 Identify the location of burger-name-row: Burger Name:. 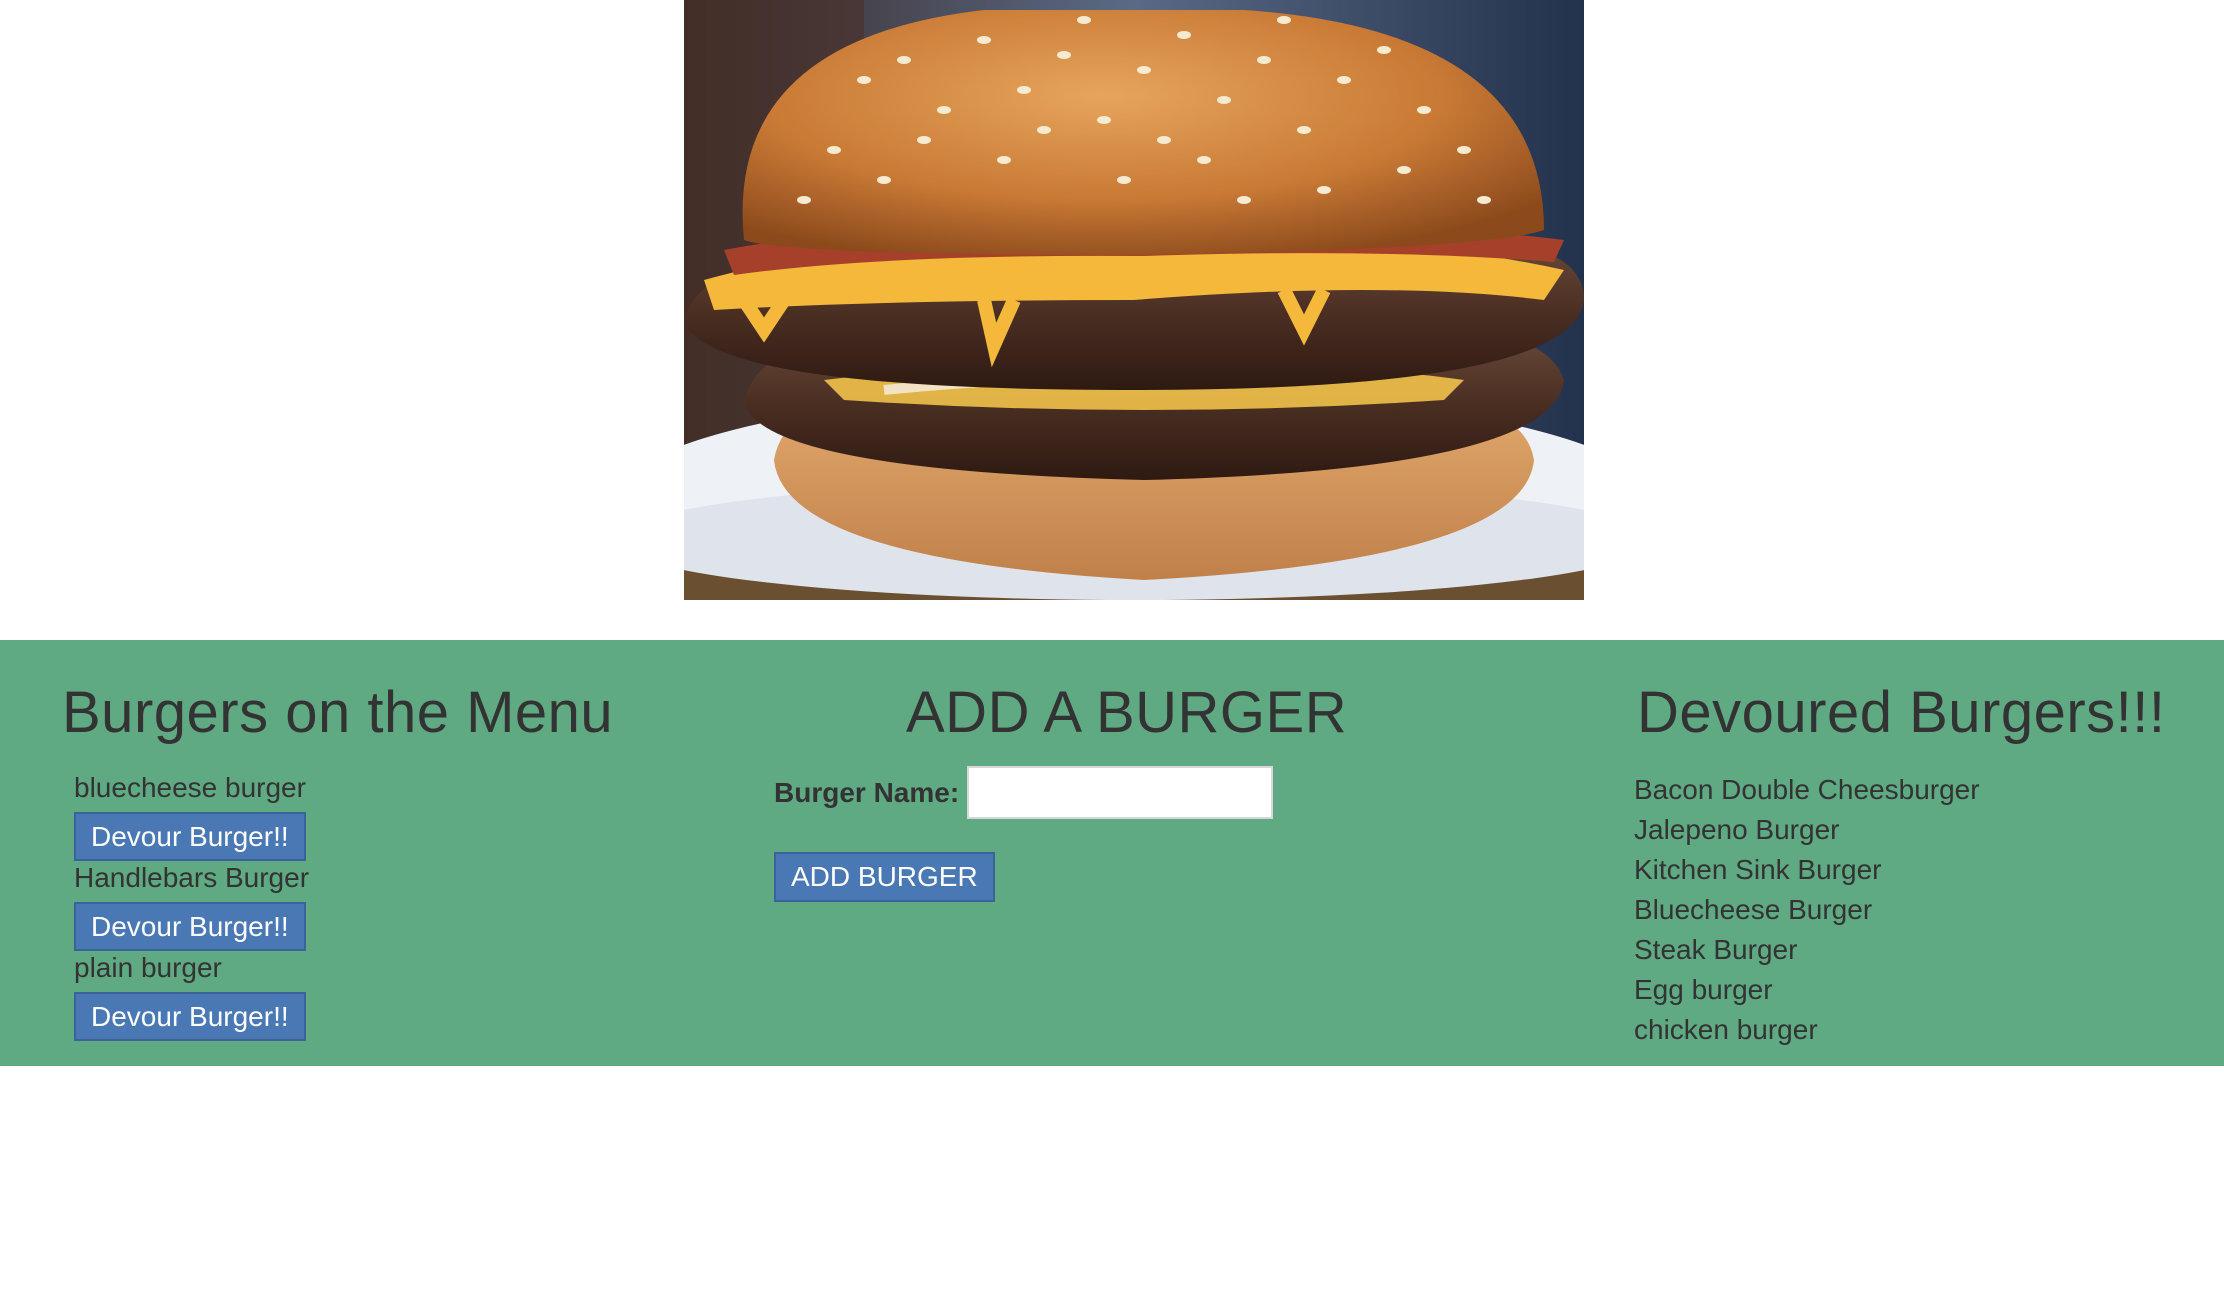
(1024, 792).